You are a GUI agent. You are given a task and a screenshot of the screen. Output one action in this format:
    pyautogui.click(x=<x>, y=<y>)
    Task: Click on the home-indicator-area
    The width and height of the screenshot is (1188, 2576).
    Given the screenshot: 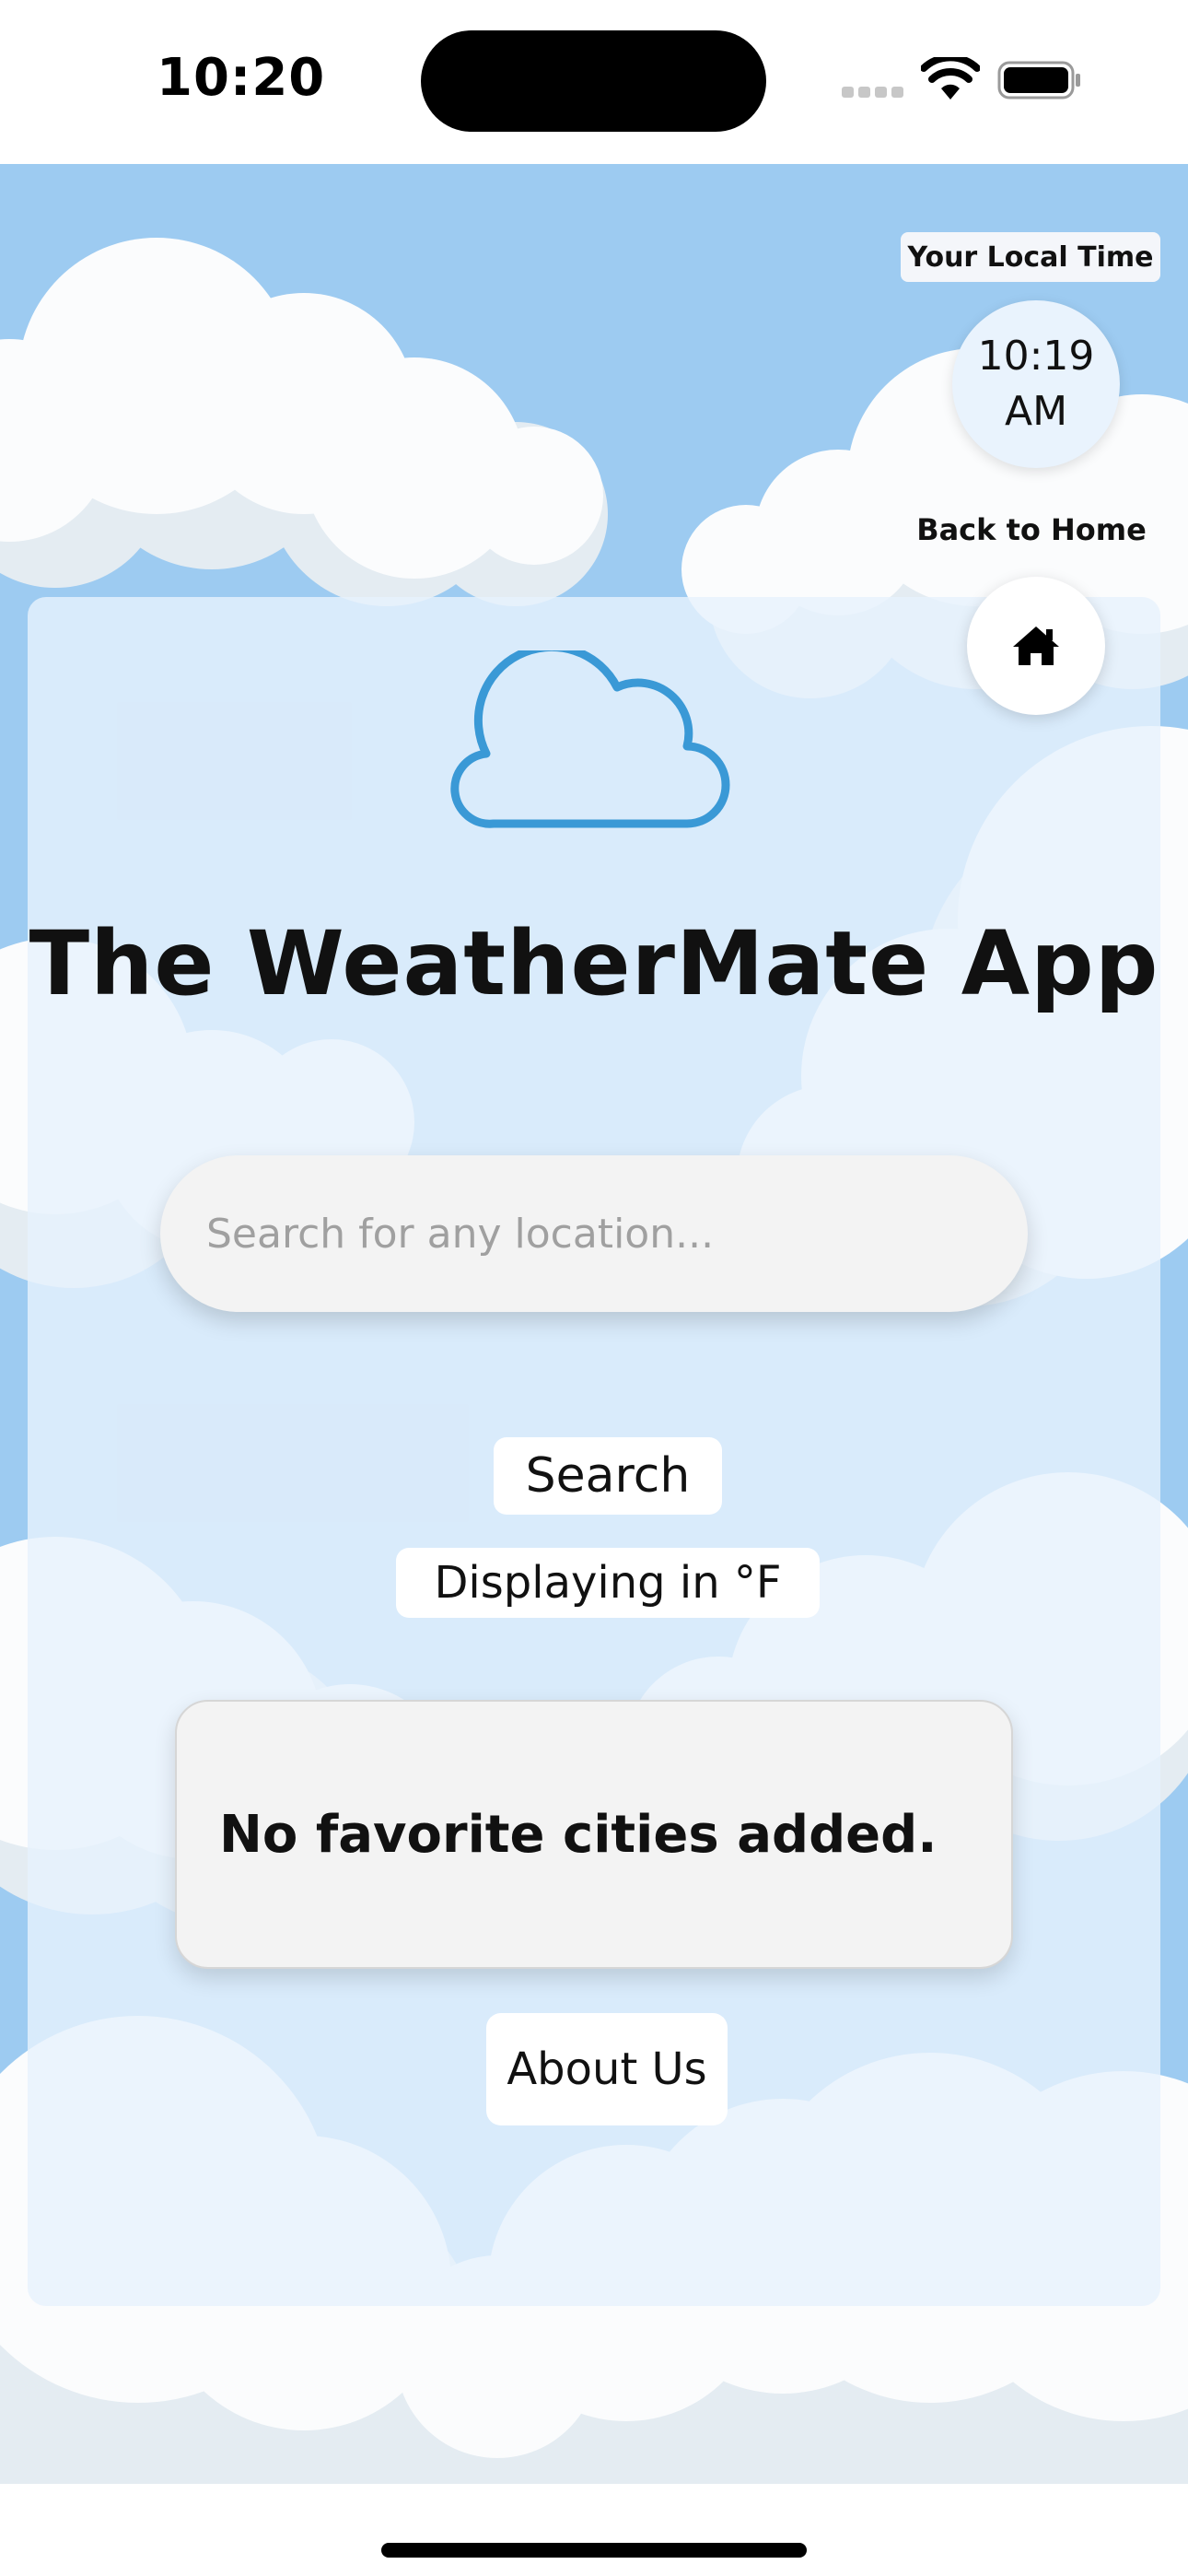 What is the action you would take?
    pyautogui.click(x=594, y=2530)
    